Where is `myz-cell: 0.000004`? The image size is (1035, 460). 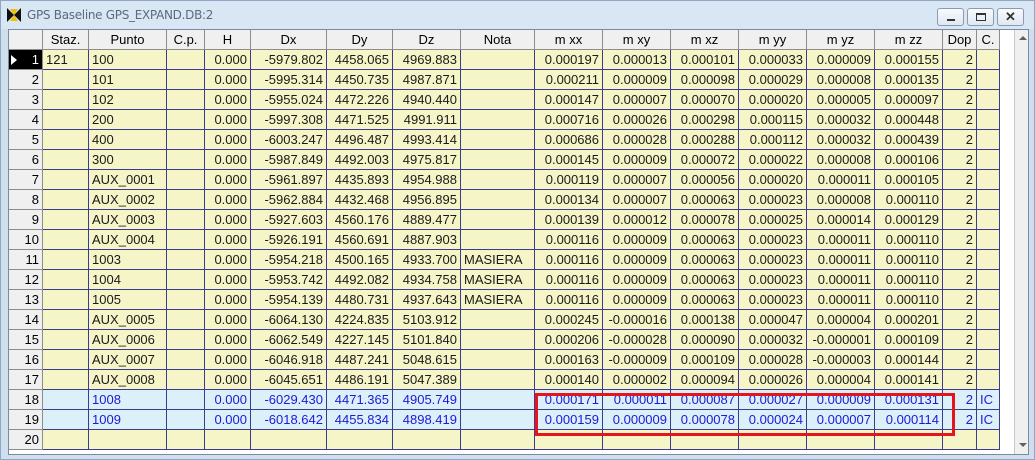 myz-cell: 0.000004 is located at coordinates (841, 320).